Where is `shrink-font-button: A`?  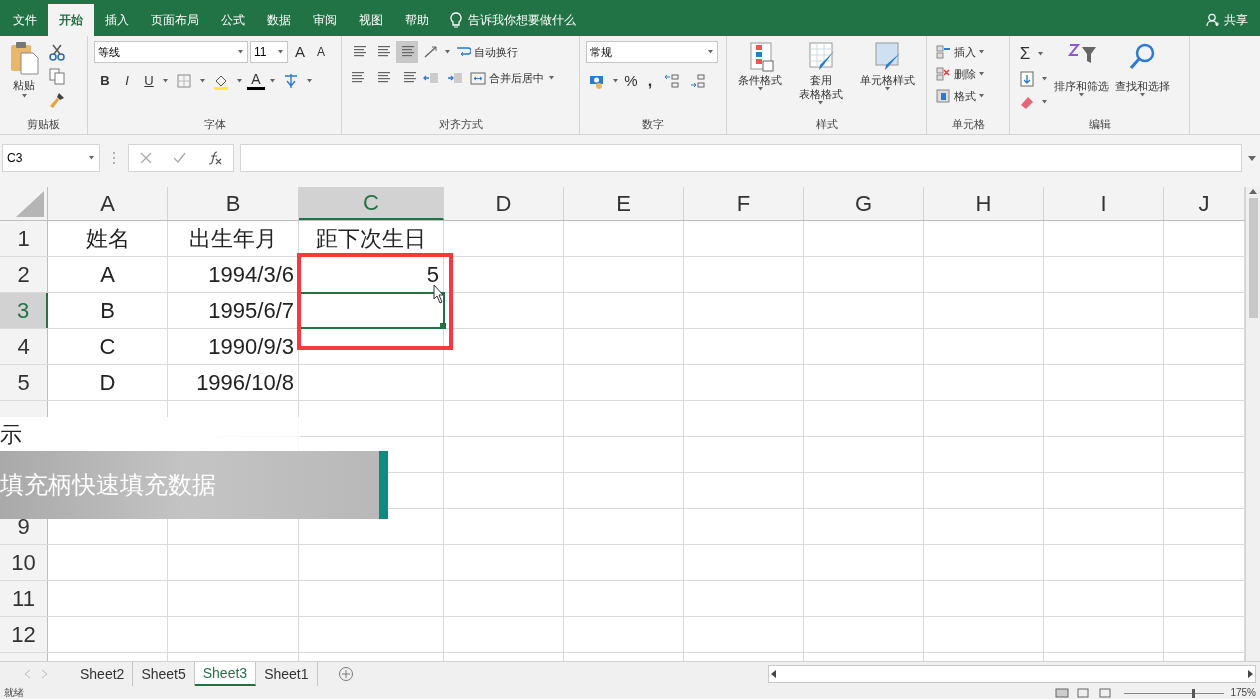
shrink-font-button: A is located at coordinates (321, 52).